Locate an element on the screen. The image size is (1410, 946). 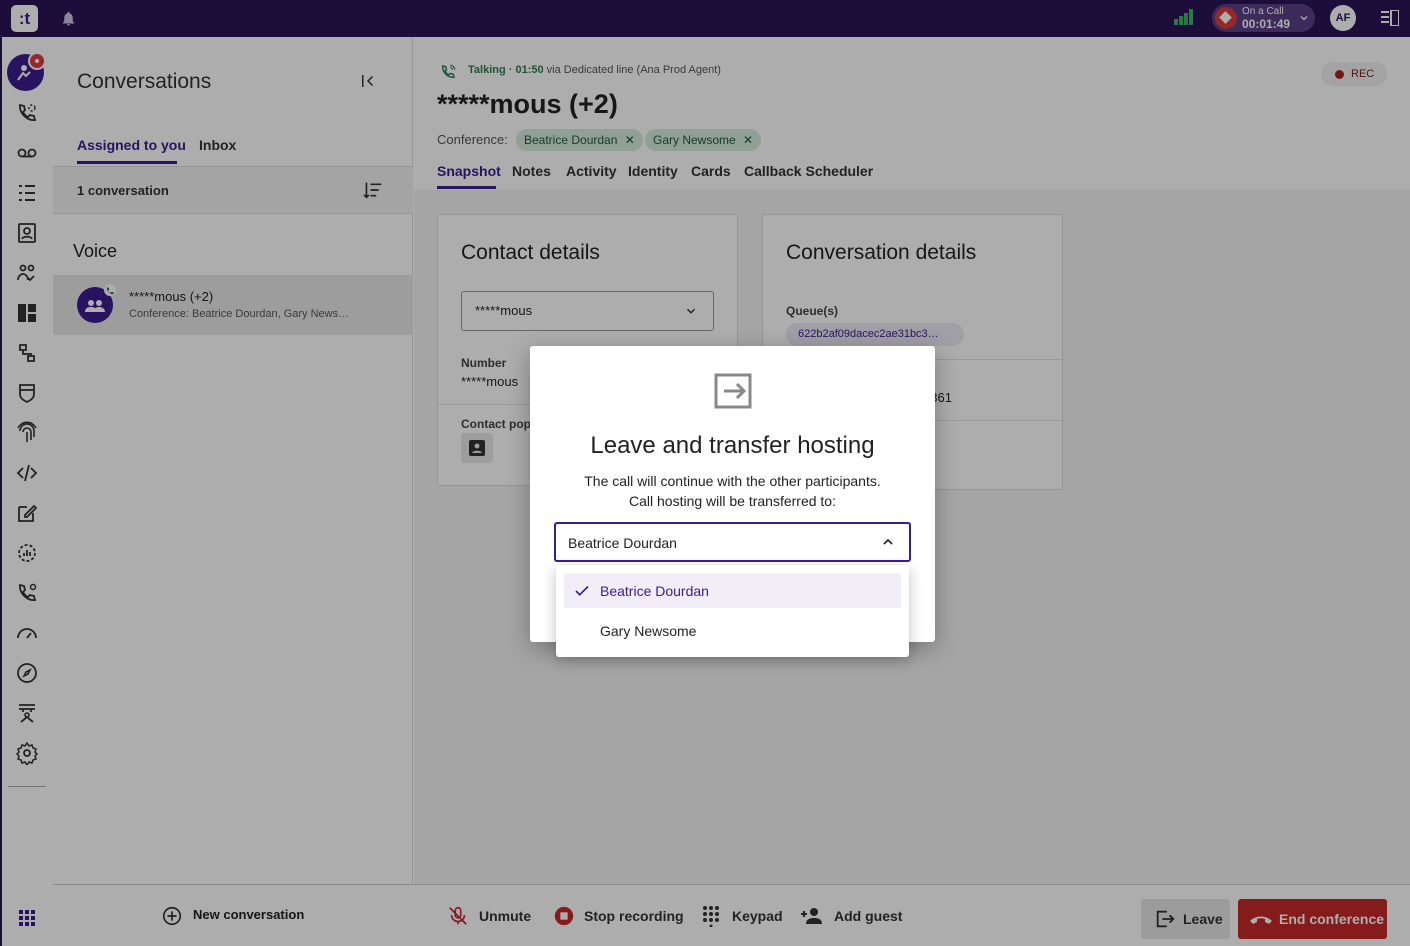
dialog-text: Call hosting will be transferred to: is located at coordinates (732, 501).